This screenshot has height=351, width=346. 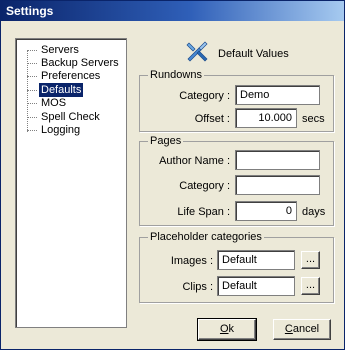 I want to click on pages-category-label: Category :, so click(x=204, y=186).